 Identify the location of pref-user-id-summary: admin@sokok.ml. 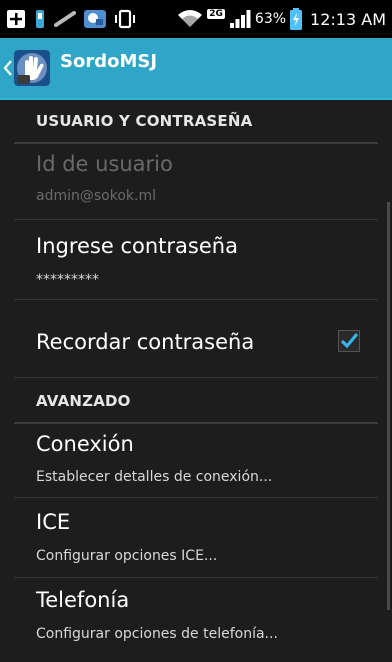
(96, 196).